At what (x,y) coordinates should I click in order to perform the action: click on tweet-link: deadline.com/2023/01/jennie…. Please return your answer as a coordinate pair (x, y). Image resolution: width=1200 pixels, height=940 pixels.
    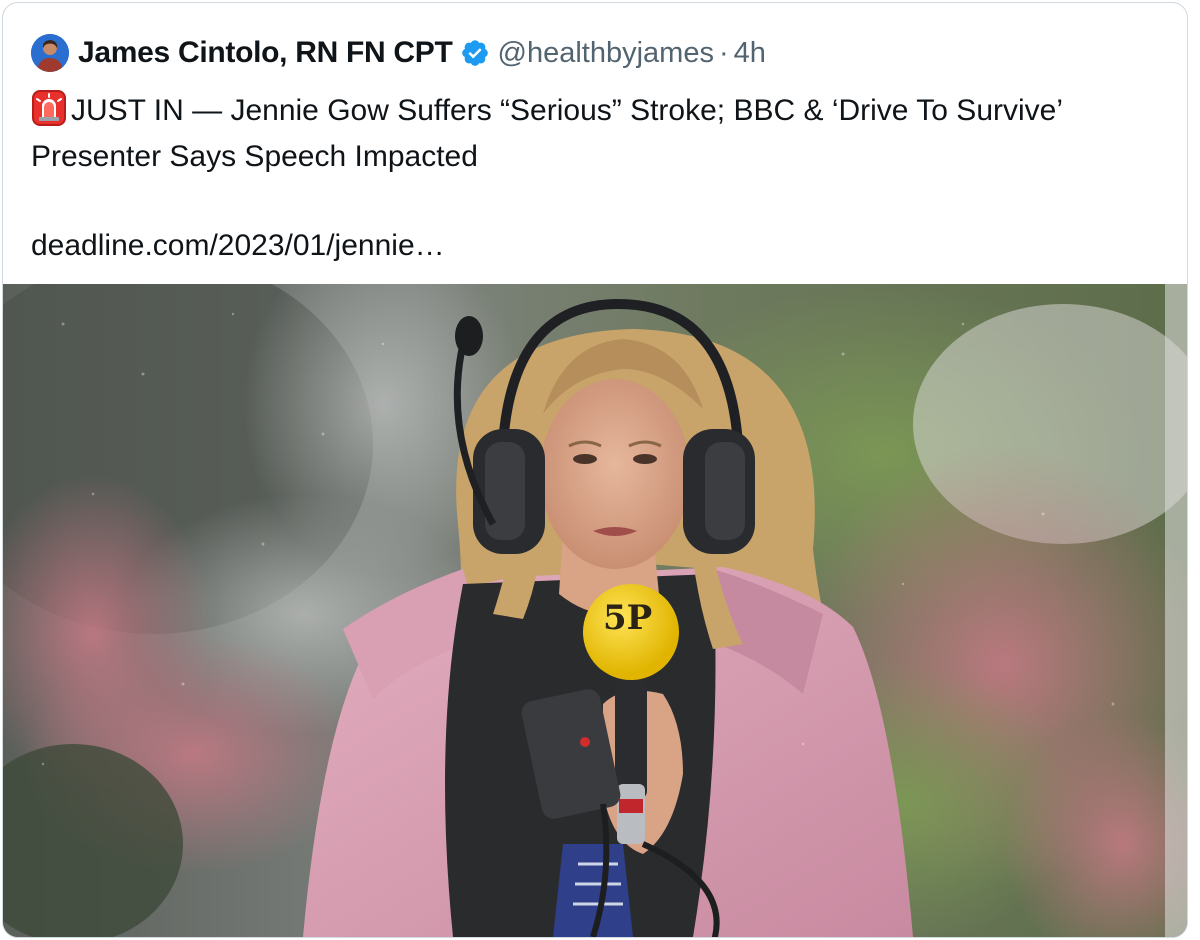
    Looking at the image, I should click on (238, 246).